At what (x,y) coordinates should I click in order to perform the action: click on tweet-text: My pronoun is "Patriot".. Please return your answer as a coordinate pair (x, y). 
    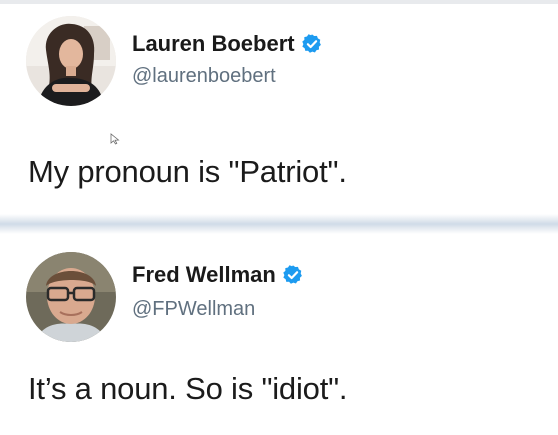
    Looking at the image, I should click on (187, 171).